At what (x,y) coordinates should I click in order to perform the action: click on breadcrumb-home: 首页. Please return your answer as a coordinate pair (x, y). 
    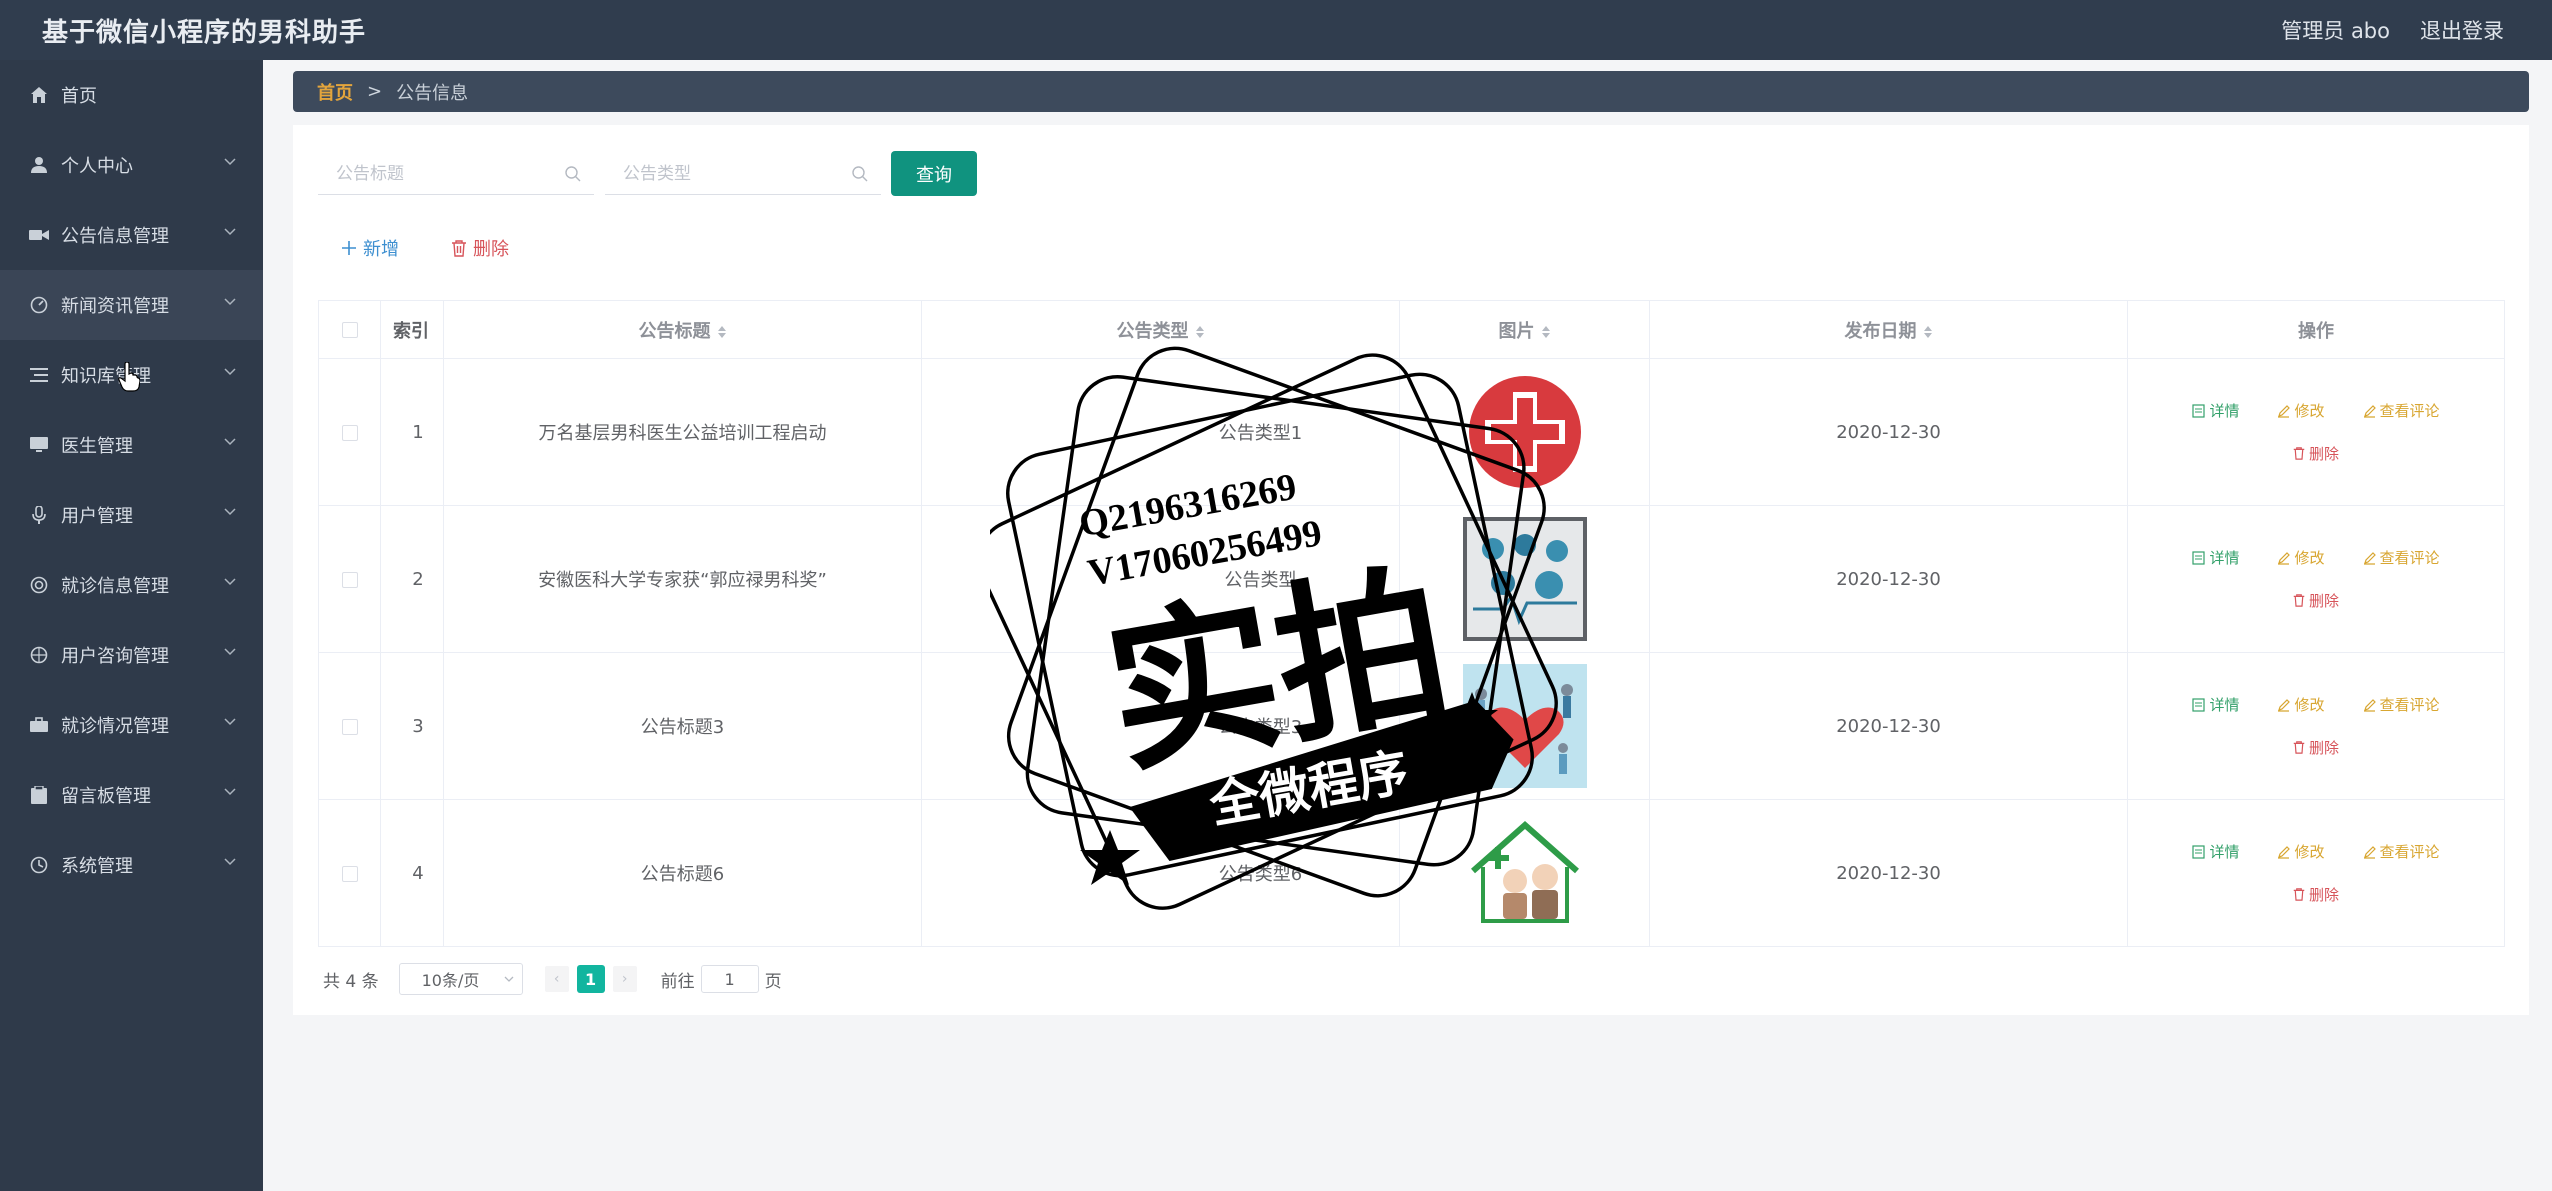
    Looking at the image, I should click on (335, 92).